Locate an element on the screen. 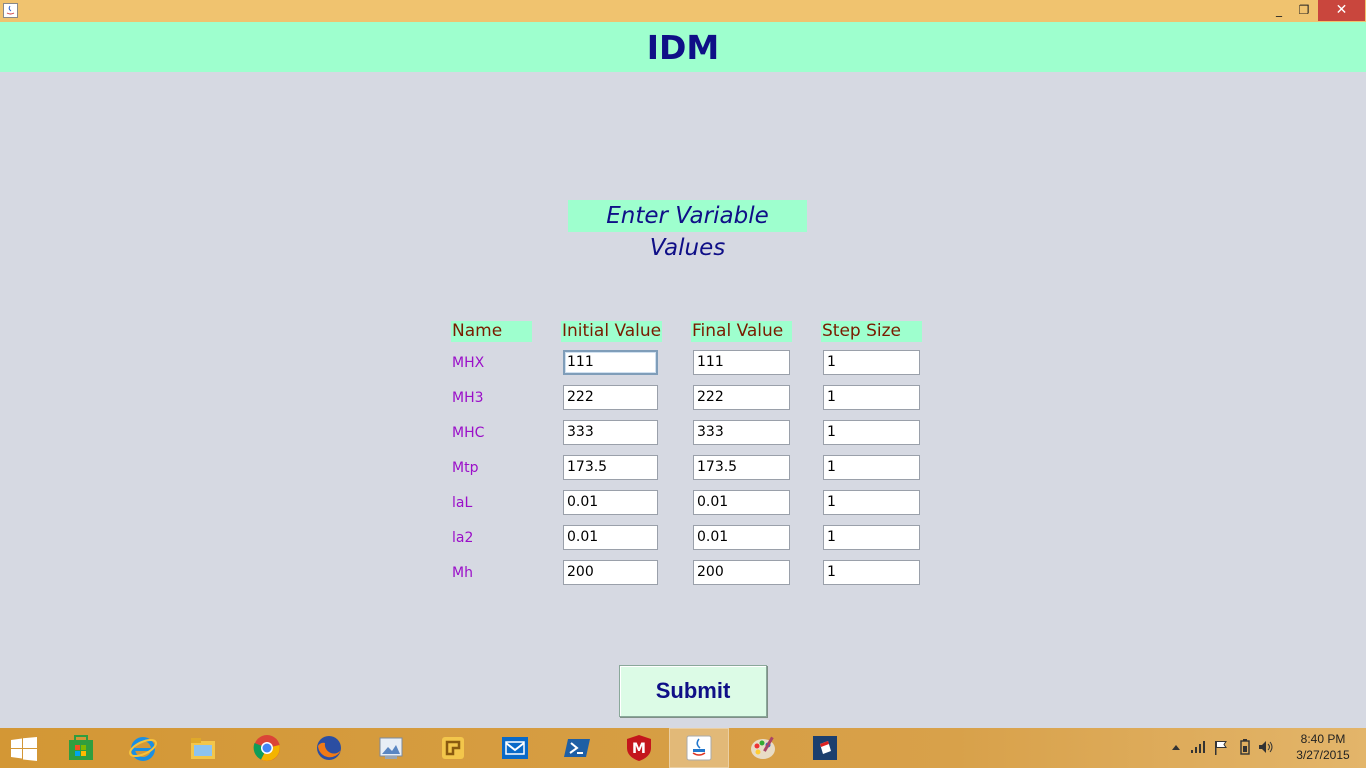 This screenshot has width=1366, height=768. app-red-icon is located at coordinates (825, 748).